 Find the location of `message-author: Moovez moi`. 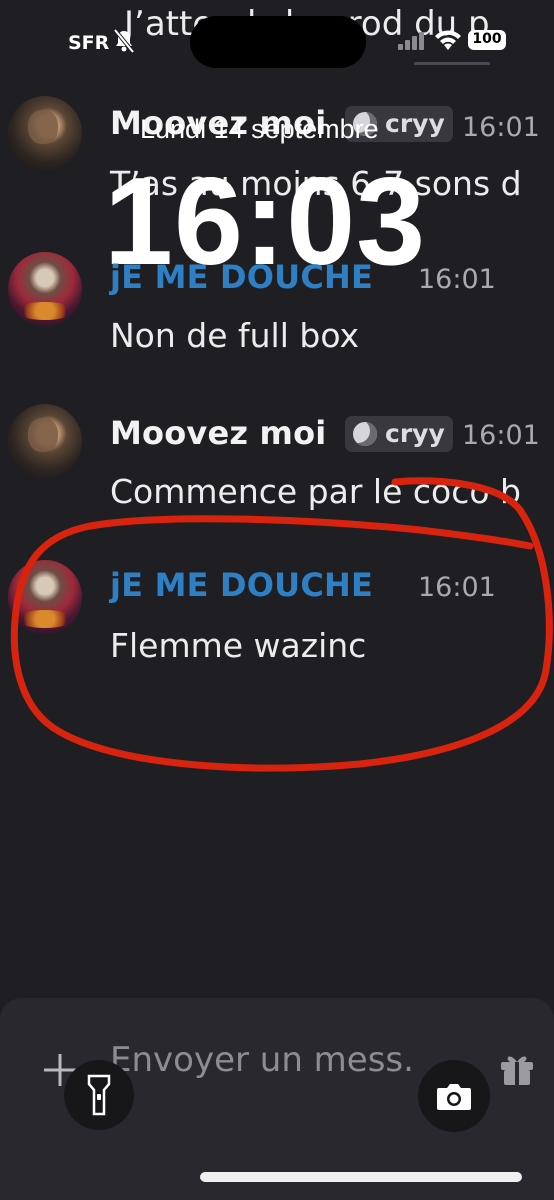

message-author: Moovez moi is located at coordinates (218, 433).